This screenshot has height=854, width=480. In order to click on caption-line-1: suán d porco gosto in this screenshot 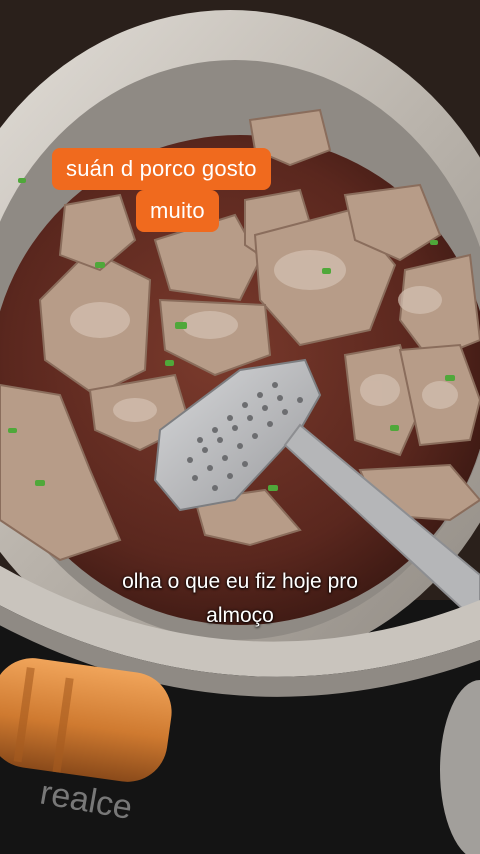, I will do `click(161, 169)`.